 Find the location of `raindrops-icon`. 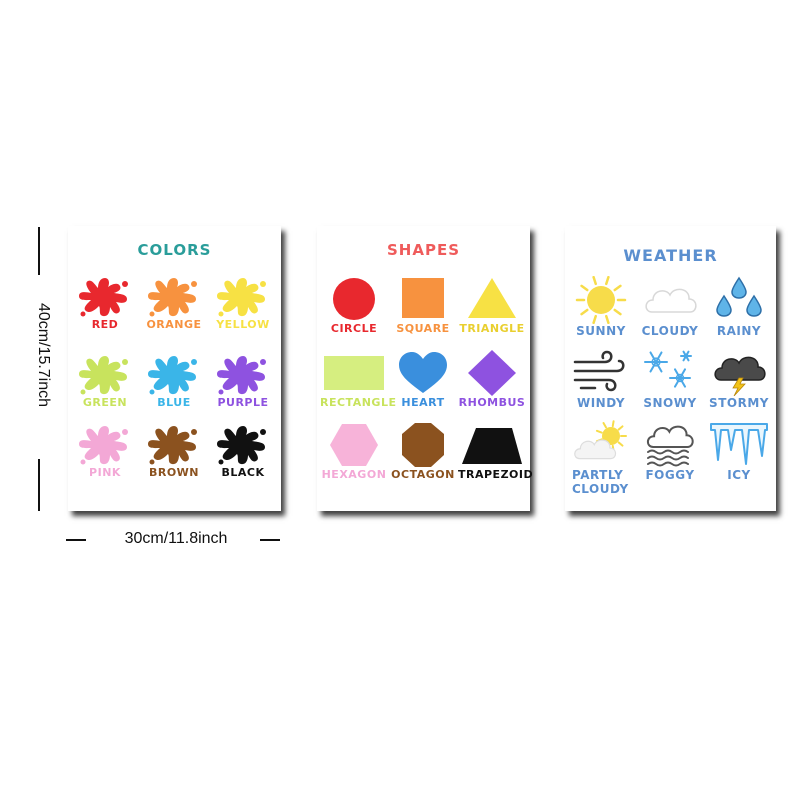

raindrops-icon is located at coordinates (739, 300).